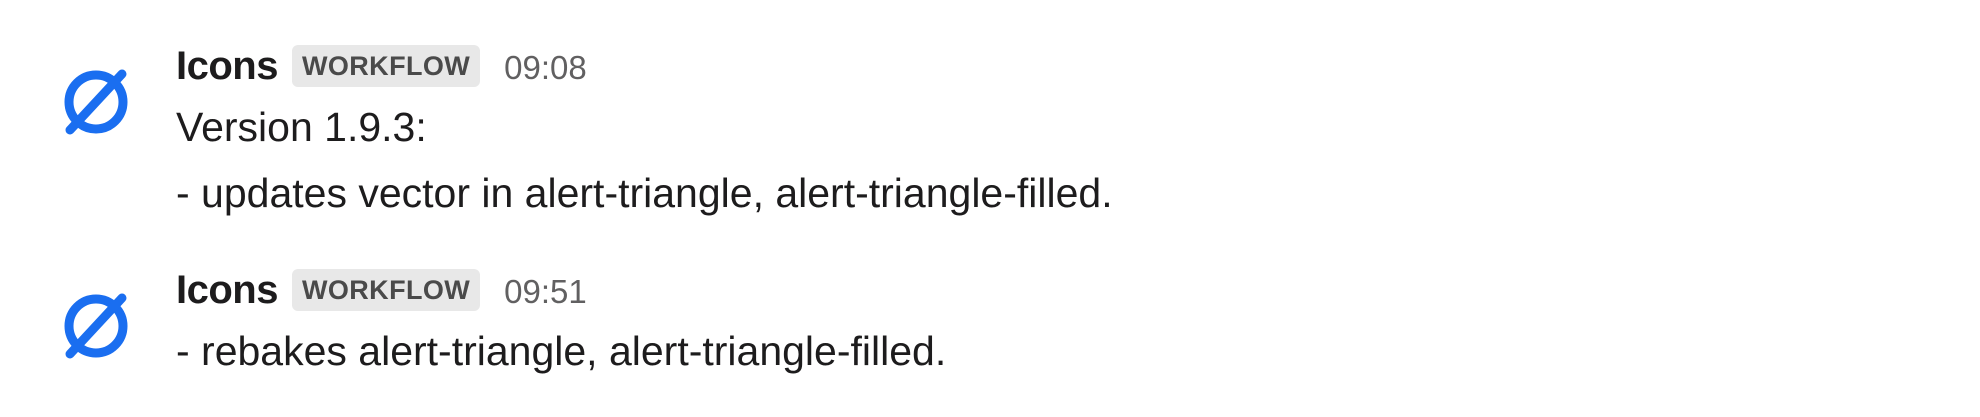 This screenshot has height=417, width=1980. I want to click on message-header: Icons WORKFLOW 09:51, so click(1026, 290).